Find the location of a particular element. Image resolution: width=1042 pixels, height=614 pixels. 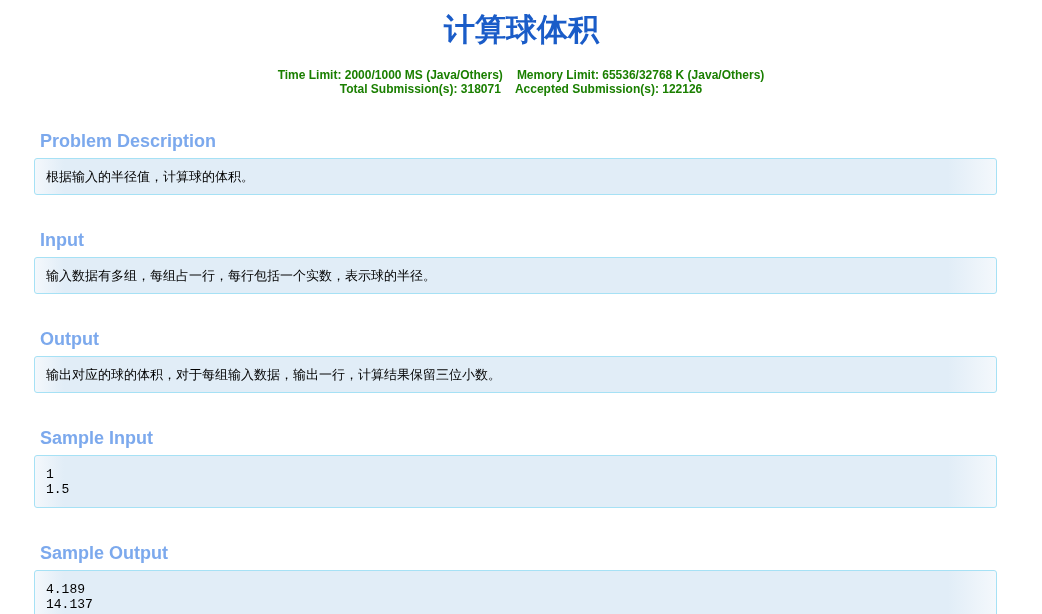

limit-info: Accepted Submission(s): 122126 is located at coordinates (608, 89).